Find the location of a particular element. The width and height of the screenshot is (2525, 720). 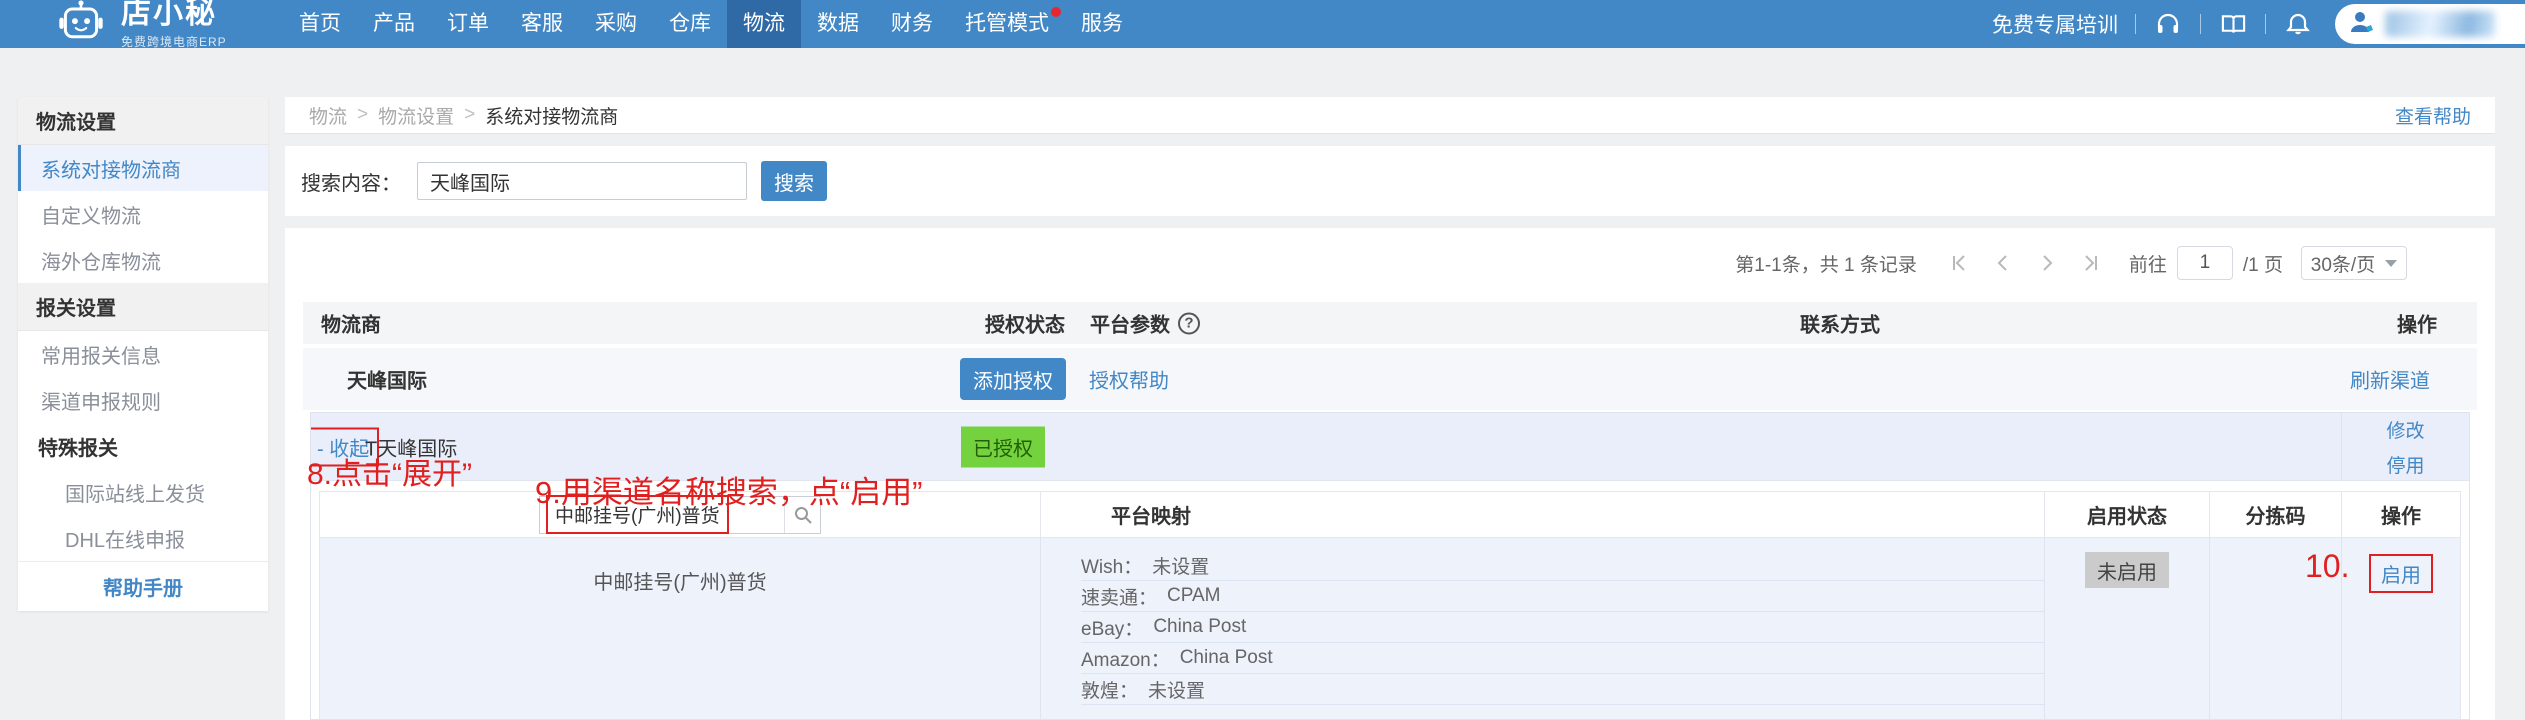

menu-item-customer-service: 客服 is located at coordinates (542, 24).